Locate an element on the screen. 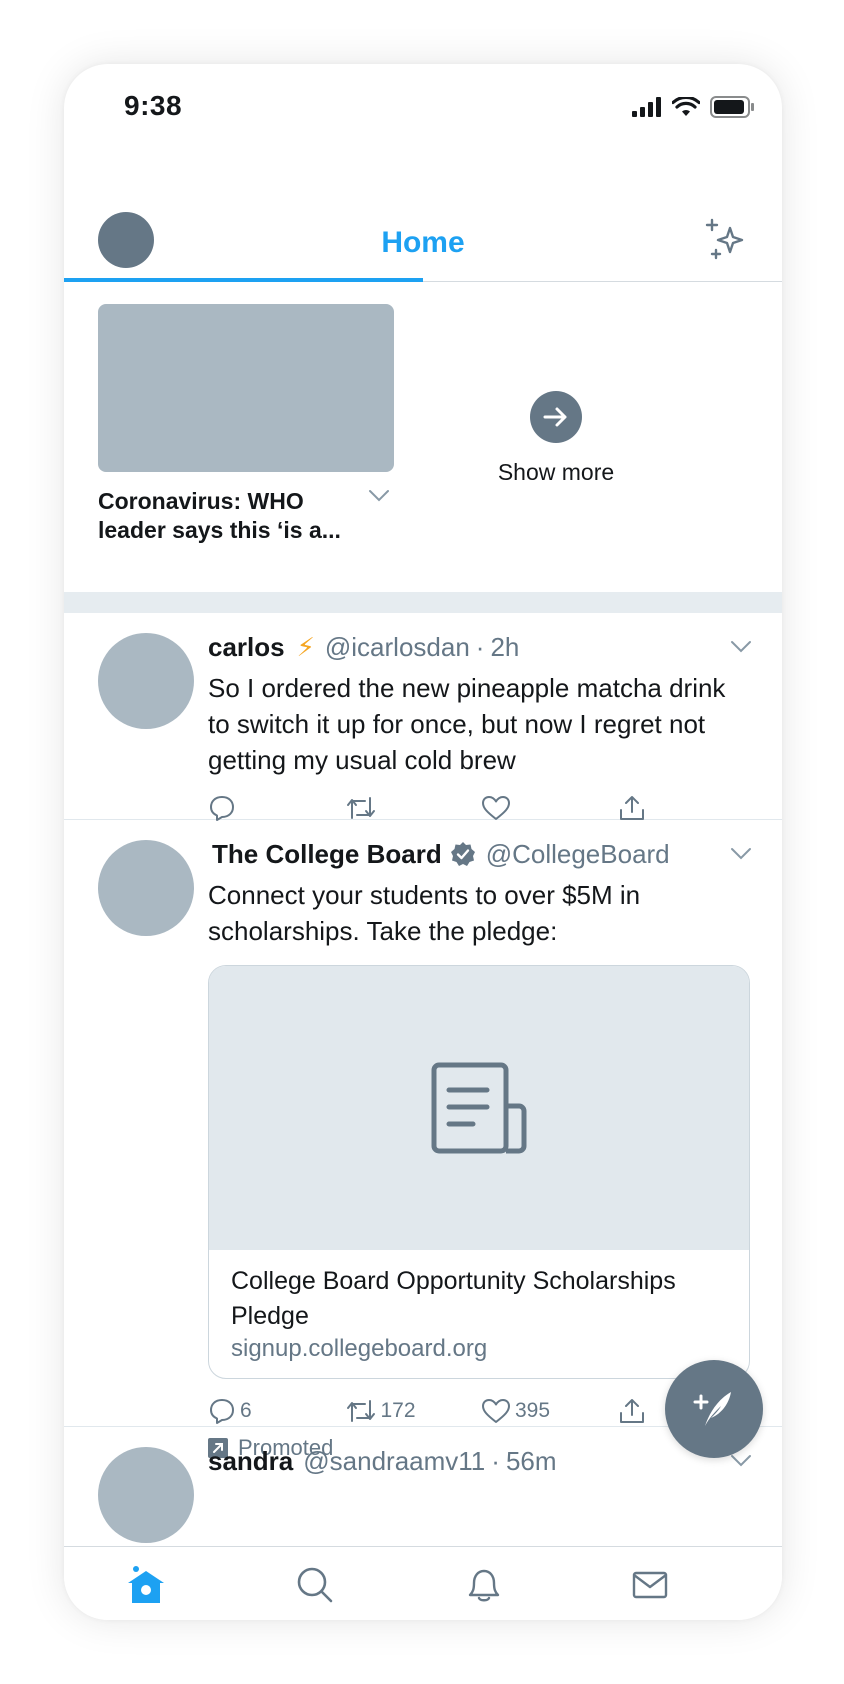 This screenshot has width=844, height=1684. home-icon is located at coordinates (146, 1584).